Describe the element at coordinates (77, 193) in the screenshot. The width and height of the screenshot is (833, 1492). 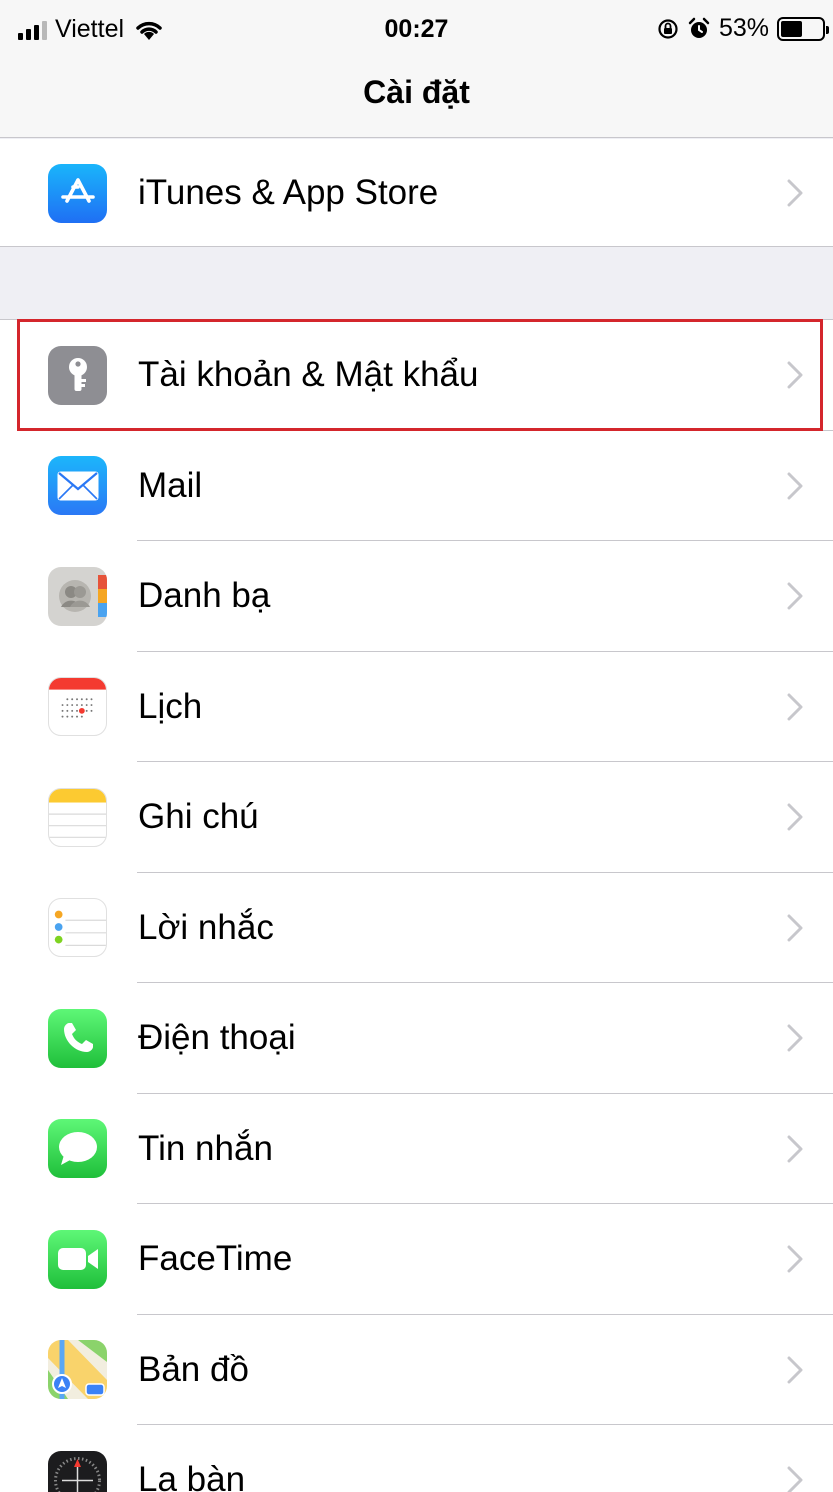
I see `app-store-icon` at that location.